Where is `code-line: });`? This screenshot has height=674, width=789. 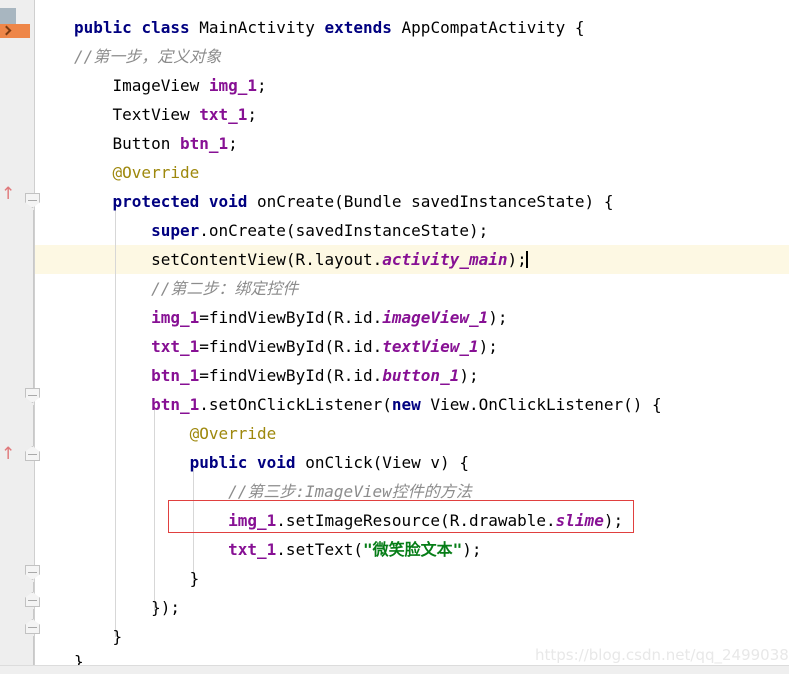 code-line: }); is located at coordinates (127, 608).